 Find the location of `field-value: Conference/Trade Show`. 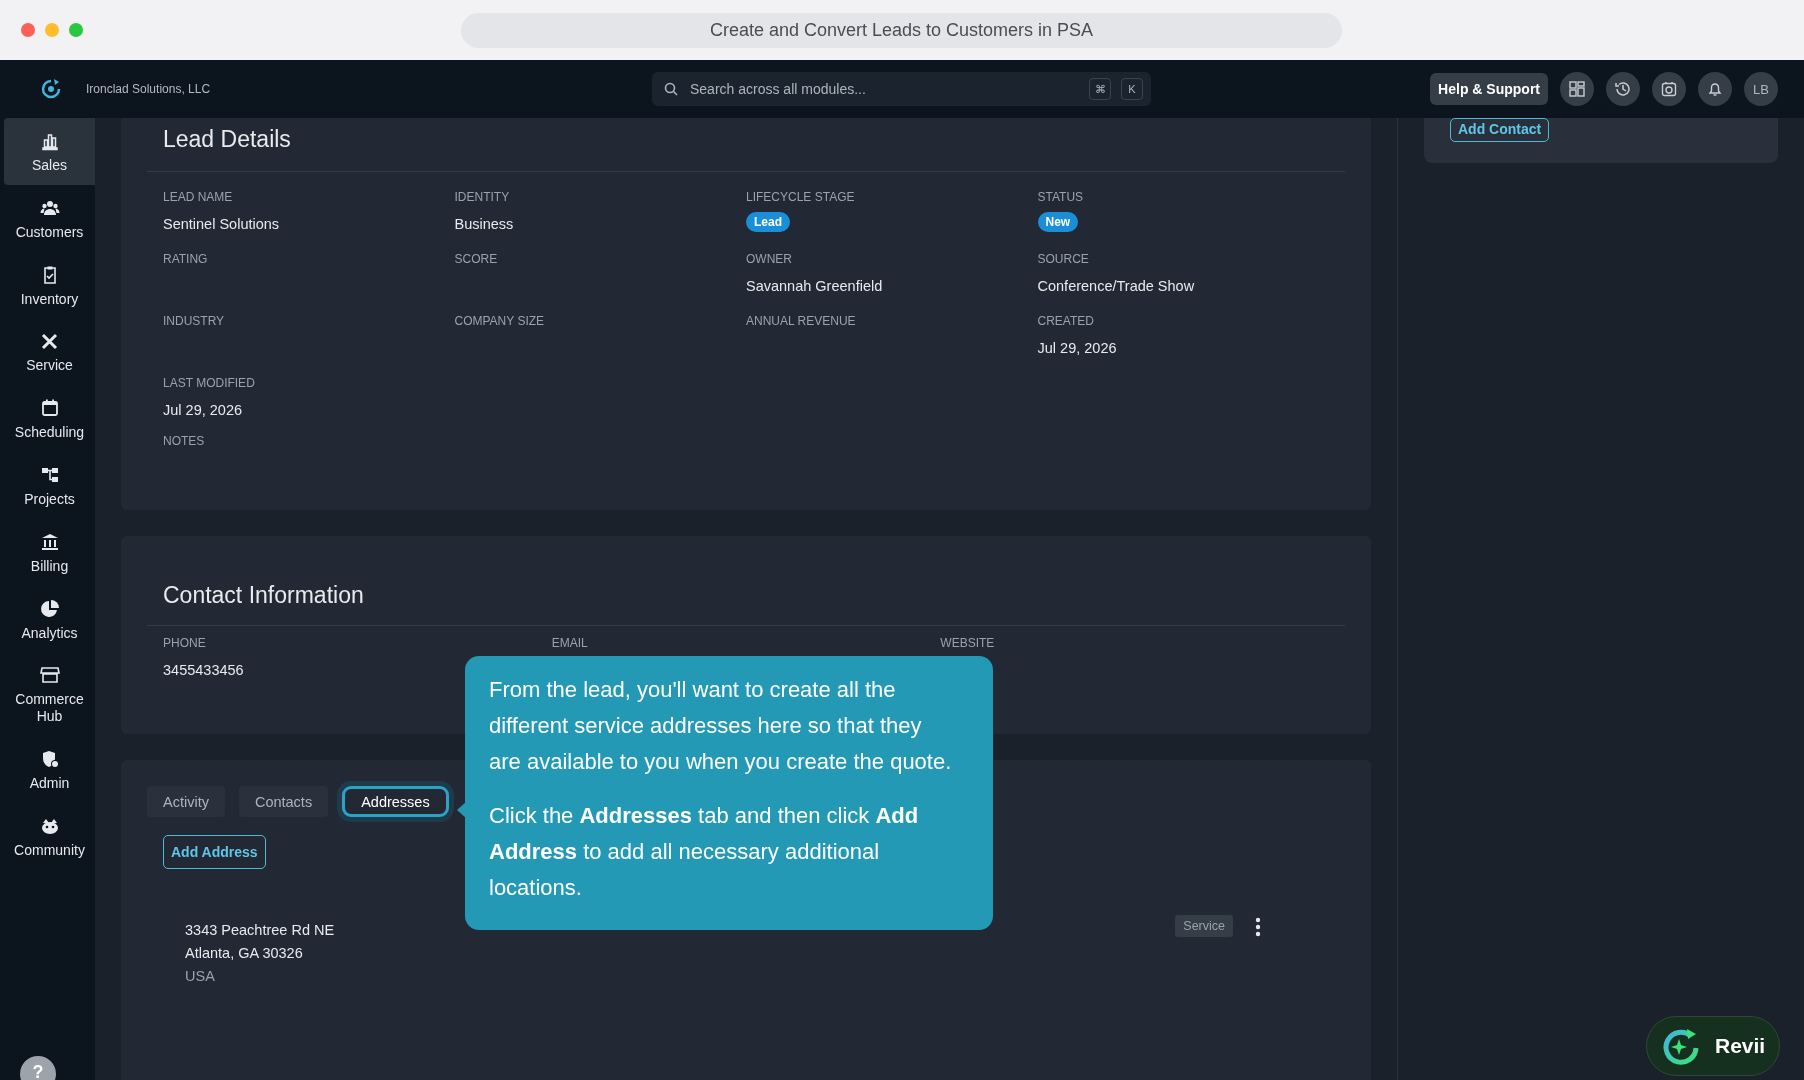

field-value: Conference/Trade Show is located at coordinates (1116, 286).